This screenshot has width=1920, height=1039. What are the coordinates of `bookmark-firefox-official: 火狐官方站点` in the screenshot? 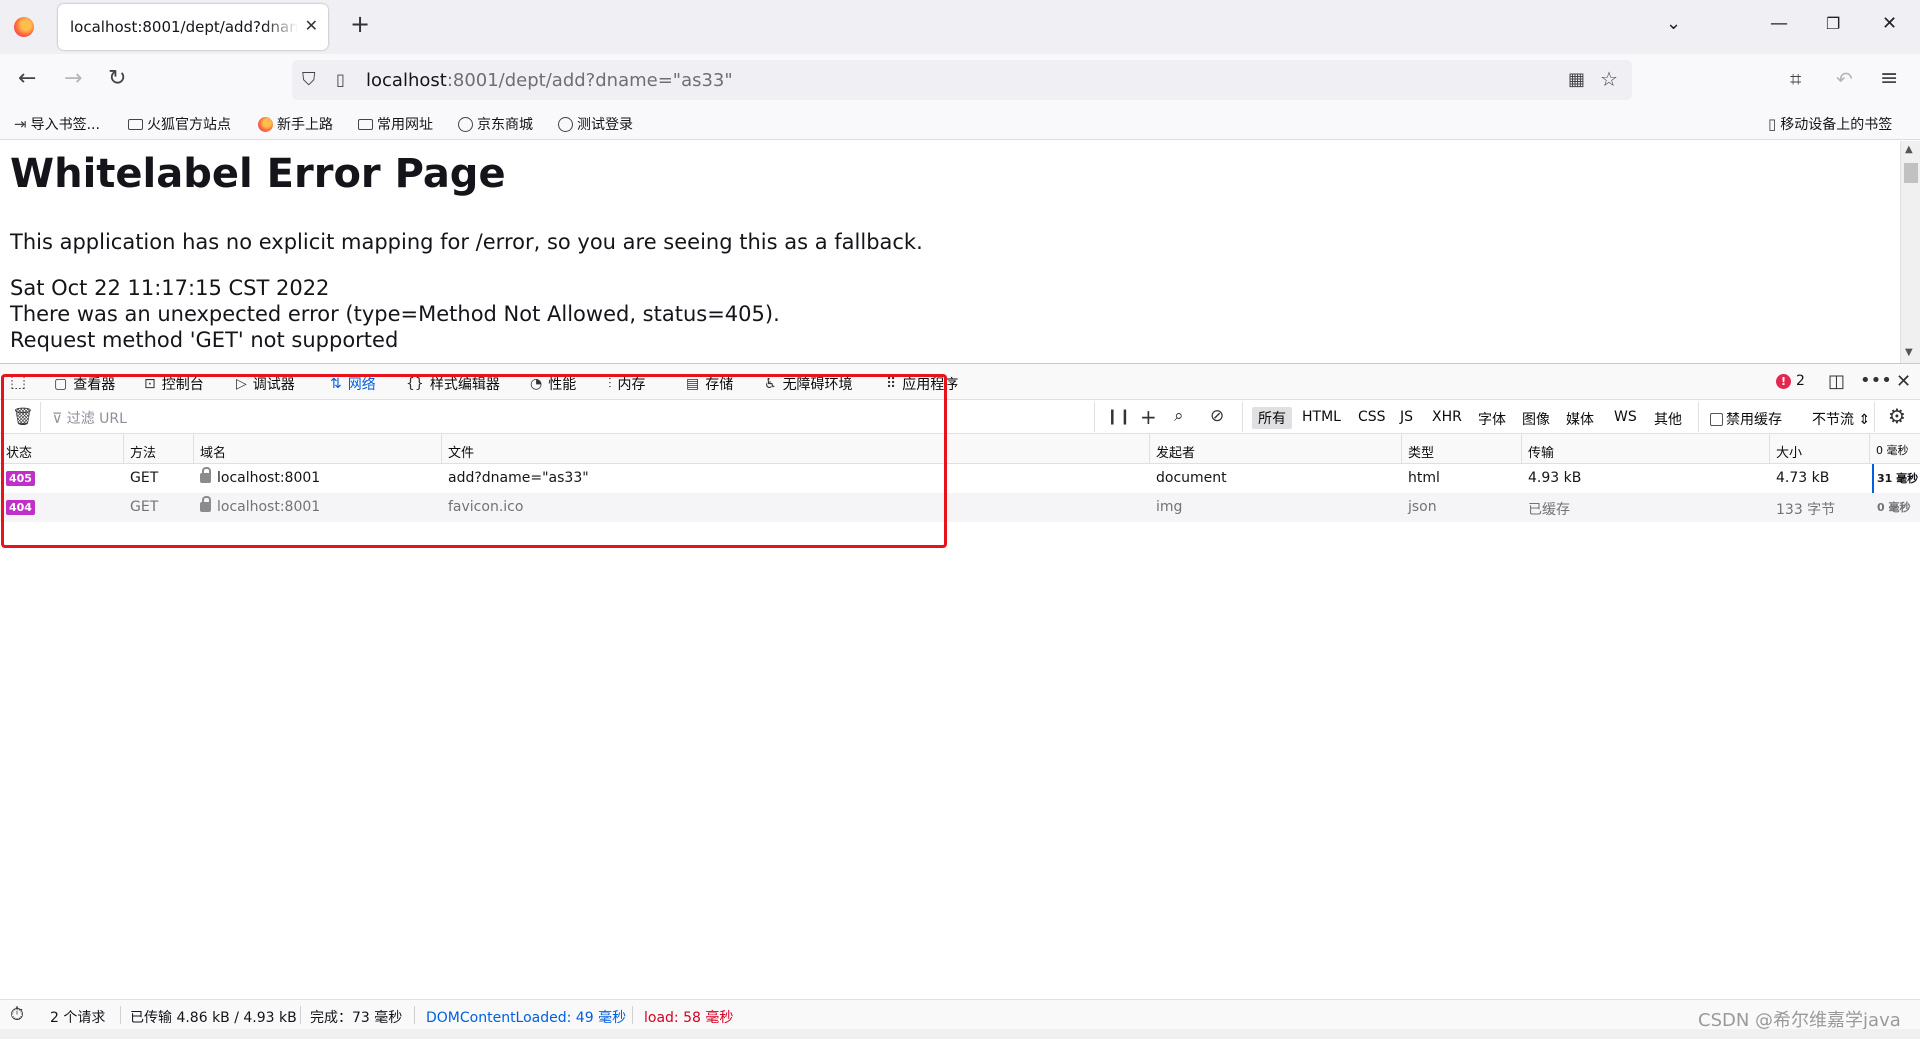 It's located at (179, 124).